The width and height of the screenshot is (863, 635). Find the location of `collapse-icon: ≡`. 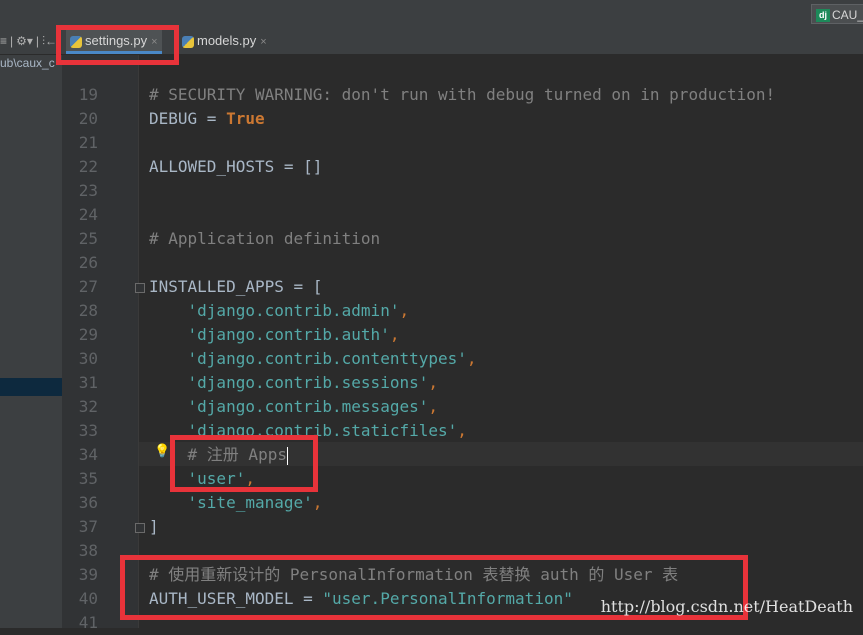

collapse-icon: ≡ is located at coordinates (3, 41).